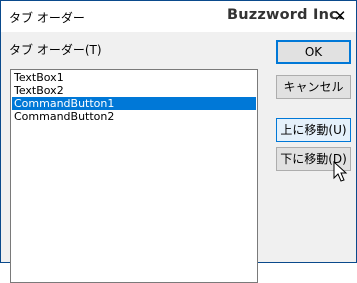 The width and height of the screenshot is (357, 283). I want to click on cancel-button: キャンセル, so click(313, 87).